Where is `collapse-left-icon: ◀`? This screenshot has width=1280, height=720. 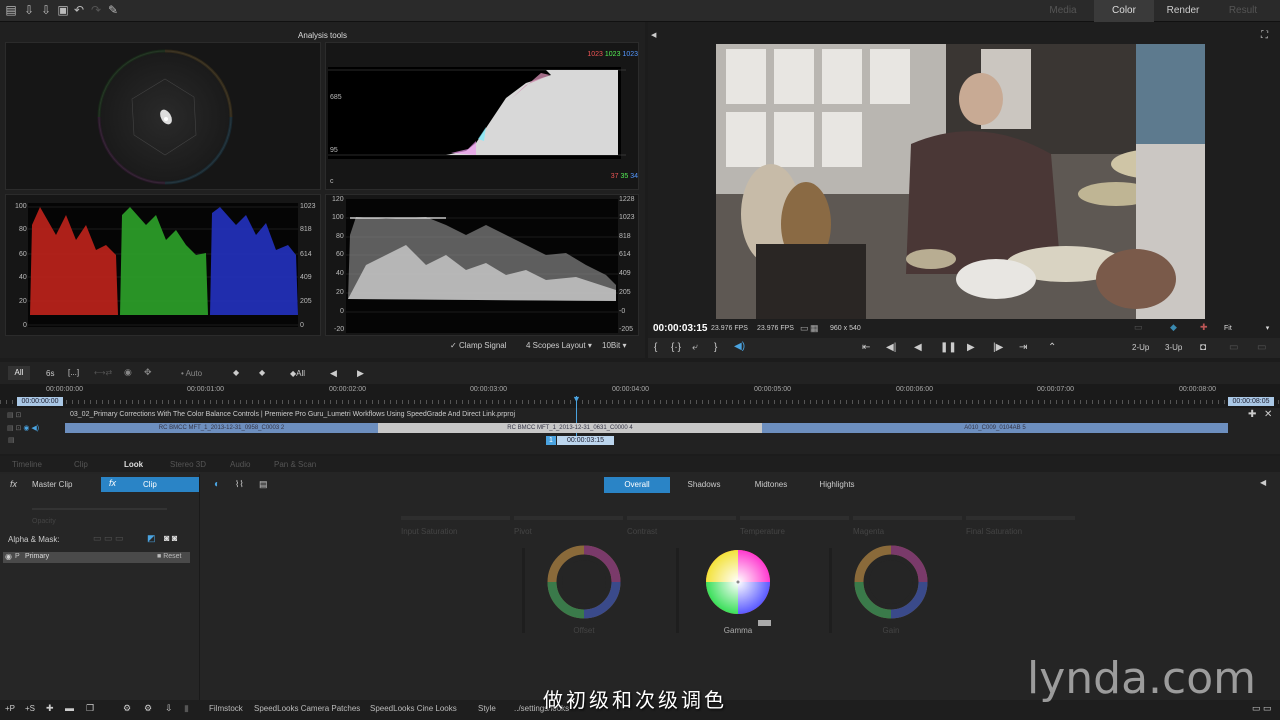
collapse-left-icon: ◀ is located at coordinates (653, 35).